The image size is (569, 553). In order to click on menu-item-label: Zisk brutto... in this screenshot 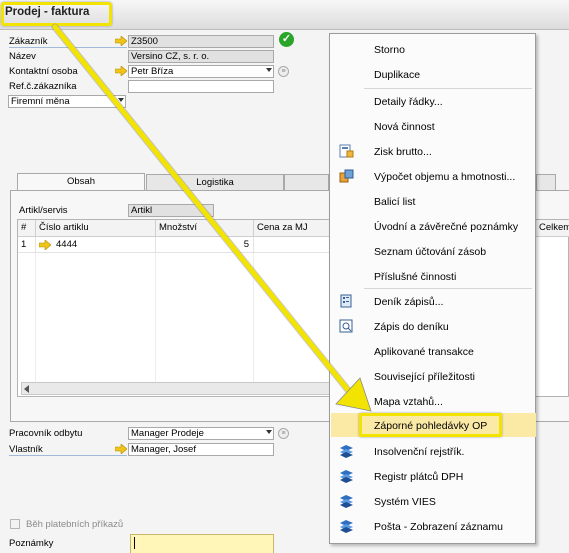, I will do `click(403, 152)`.